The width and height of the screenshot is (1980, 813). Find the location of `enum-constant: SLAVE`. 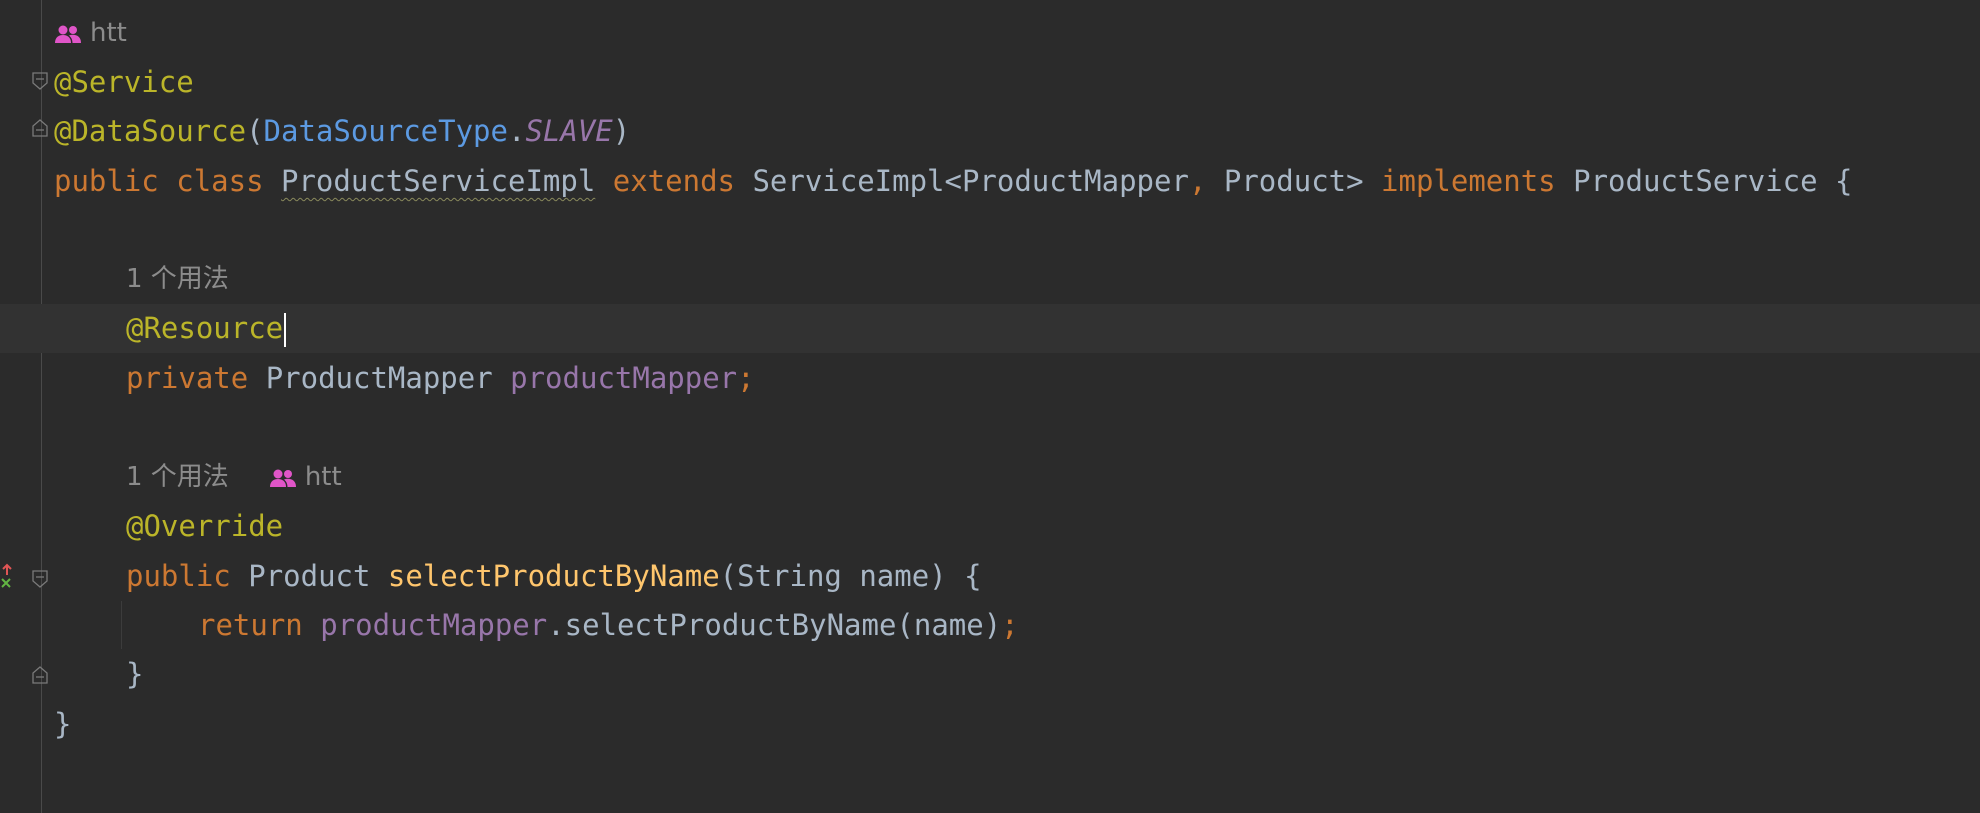

enum-constant: SLAVE is located at coordinates (568, 131).